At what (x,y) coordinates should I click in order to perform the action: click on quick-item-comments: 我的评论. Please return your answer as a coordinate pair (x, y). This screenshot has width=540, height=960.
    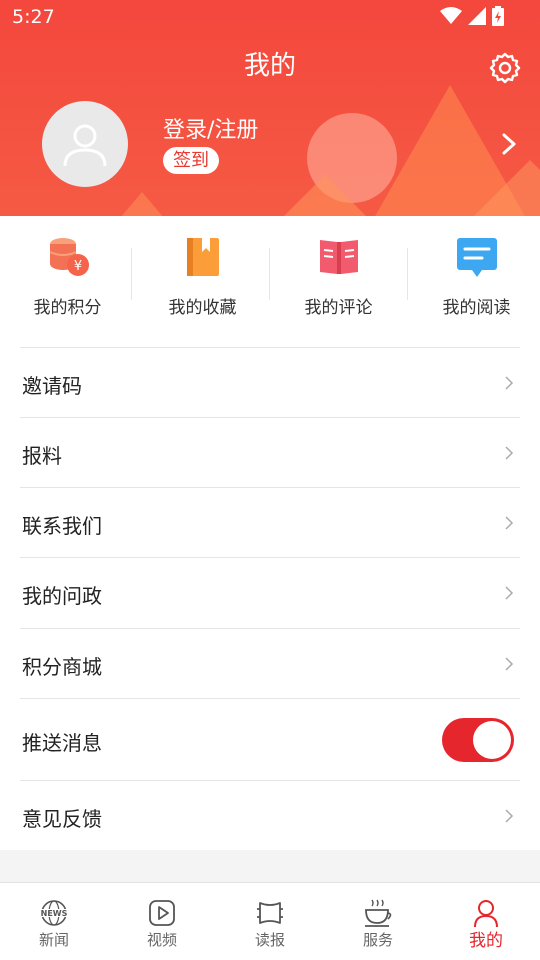
    Looking at the image, I should click on (338, 281).